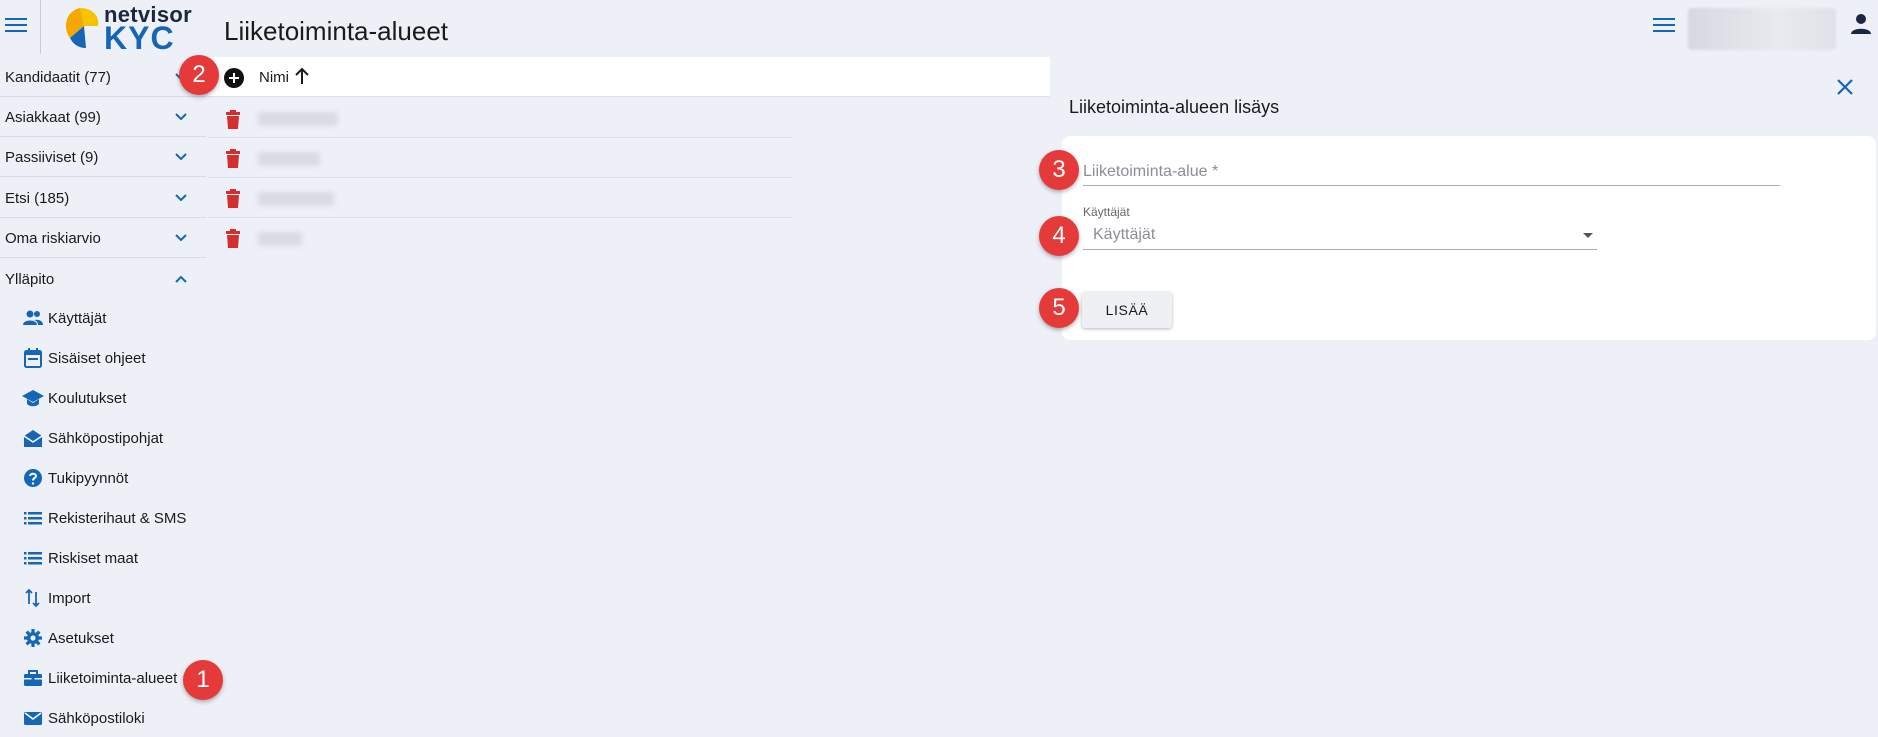 Image resolution: width=1878 pixels, height=737 pixels. Describe the element at coordinates (181, 279) in the screenshot. I see `chevron-up-icon` at that location.